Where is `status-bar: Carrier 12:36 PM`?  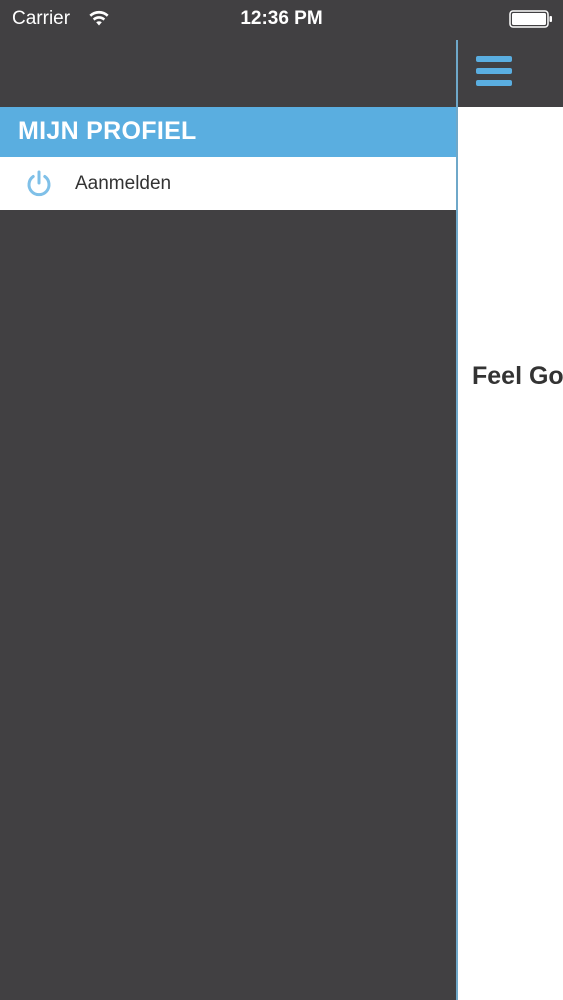 status-bar: Carrier 12:36 PM is located at coordinates (281, 20).